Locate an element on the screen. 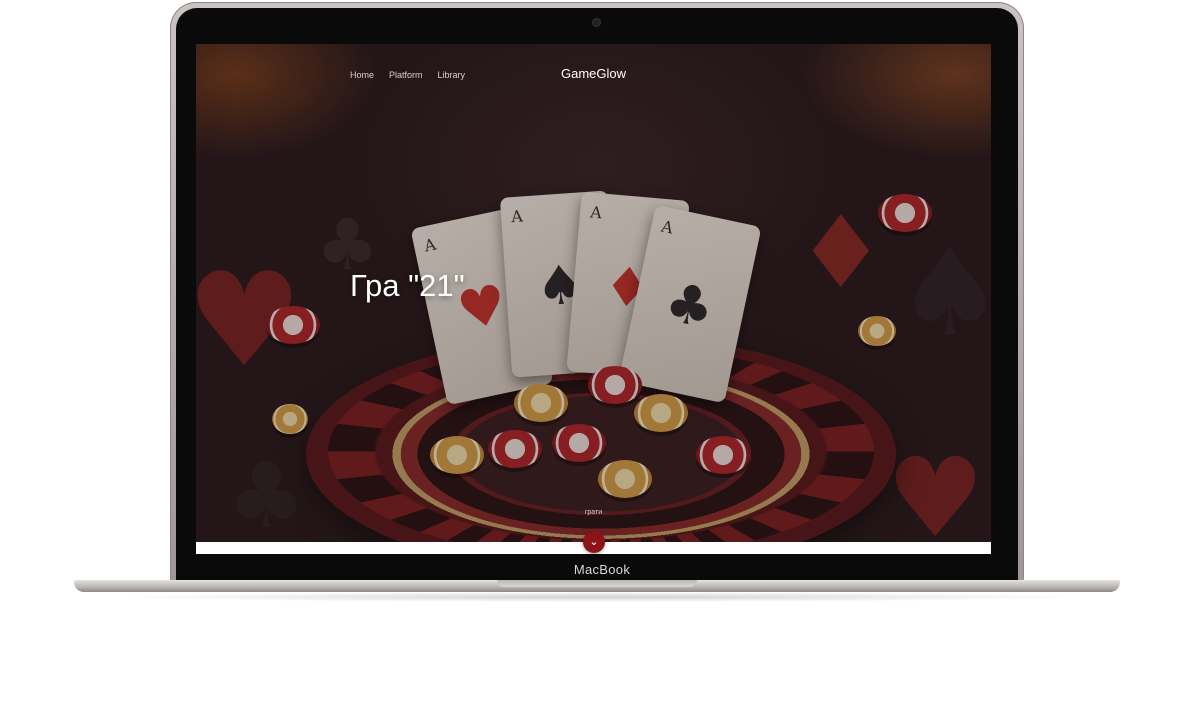 Image resolution: width=1204 pixels, height=727 pixels. site-logo: GameGlow is located at coordinates (593, 73).